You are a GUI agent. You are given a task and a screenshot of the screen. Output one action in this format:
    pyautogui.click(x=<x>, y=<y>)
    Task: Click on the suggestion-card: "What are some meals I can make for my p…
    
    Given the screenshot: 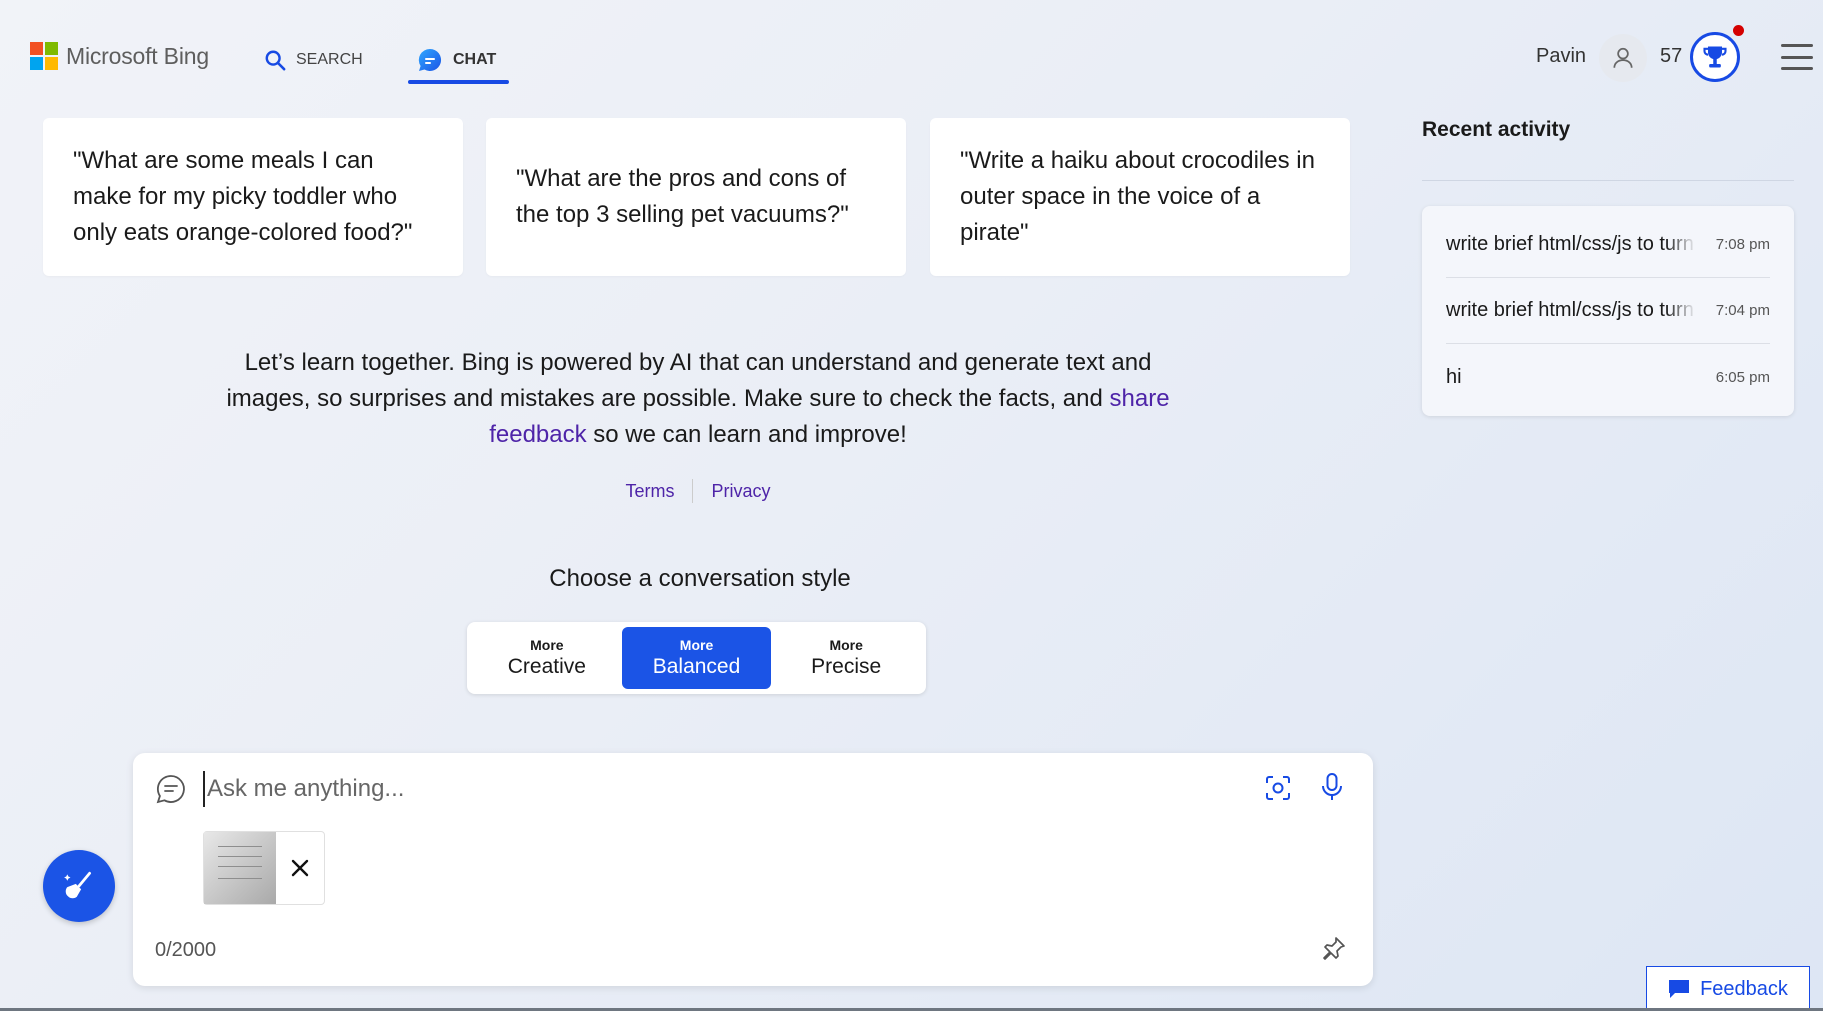 What is the action you would take?
    pyautogui.click(x=253, y=197)
    